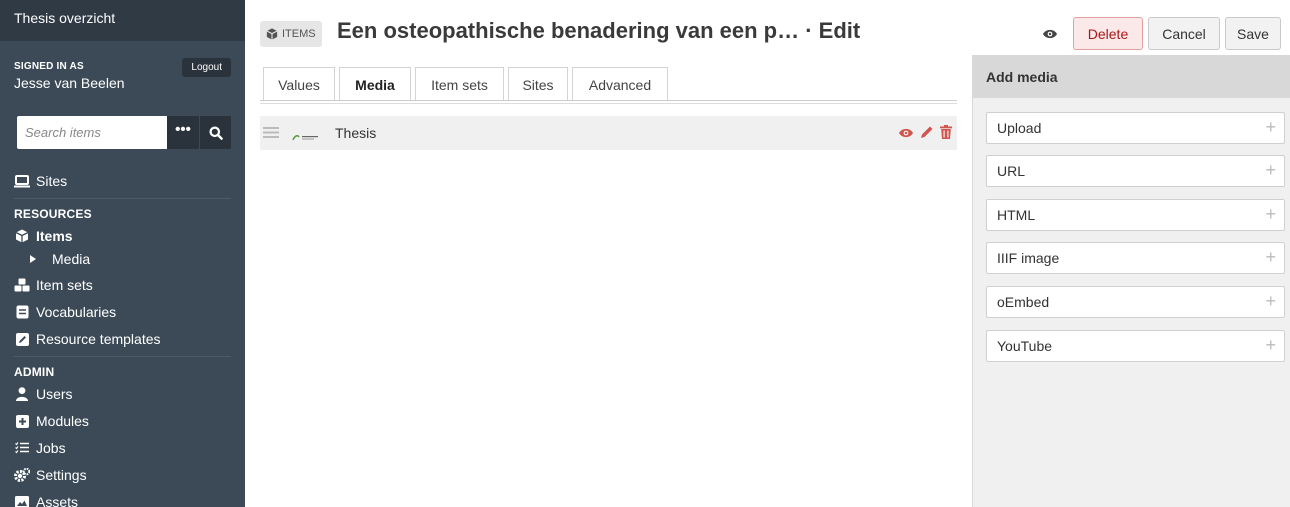 This screenshot has height=507, width=1290. Describe the element at coordinates (183, 132) in the screenshot. I see `advanced-search-button: •••` at that location.